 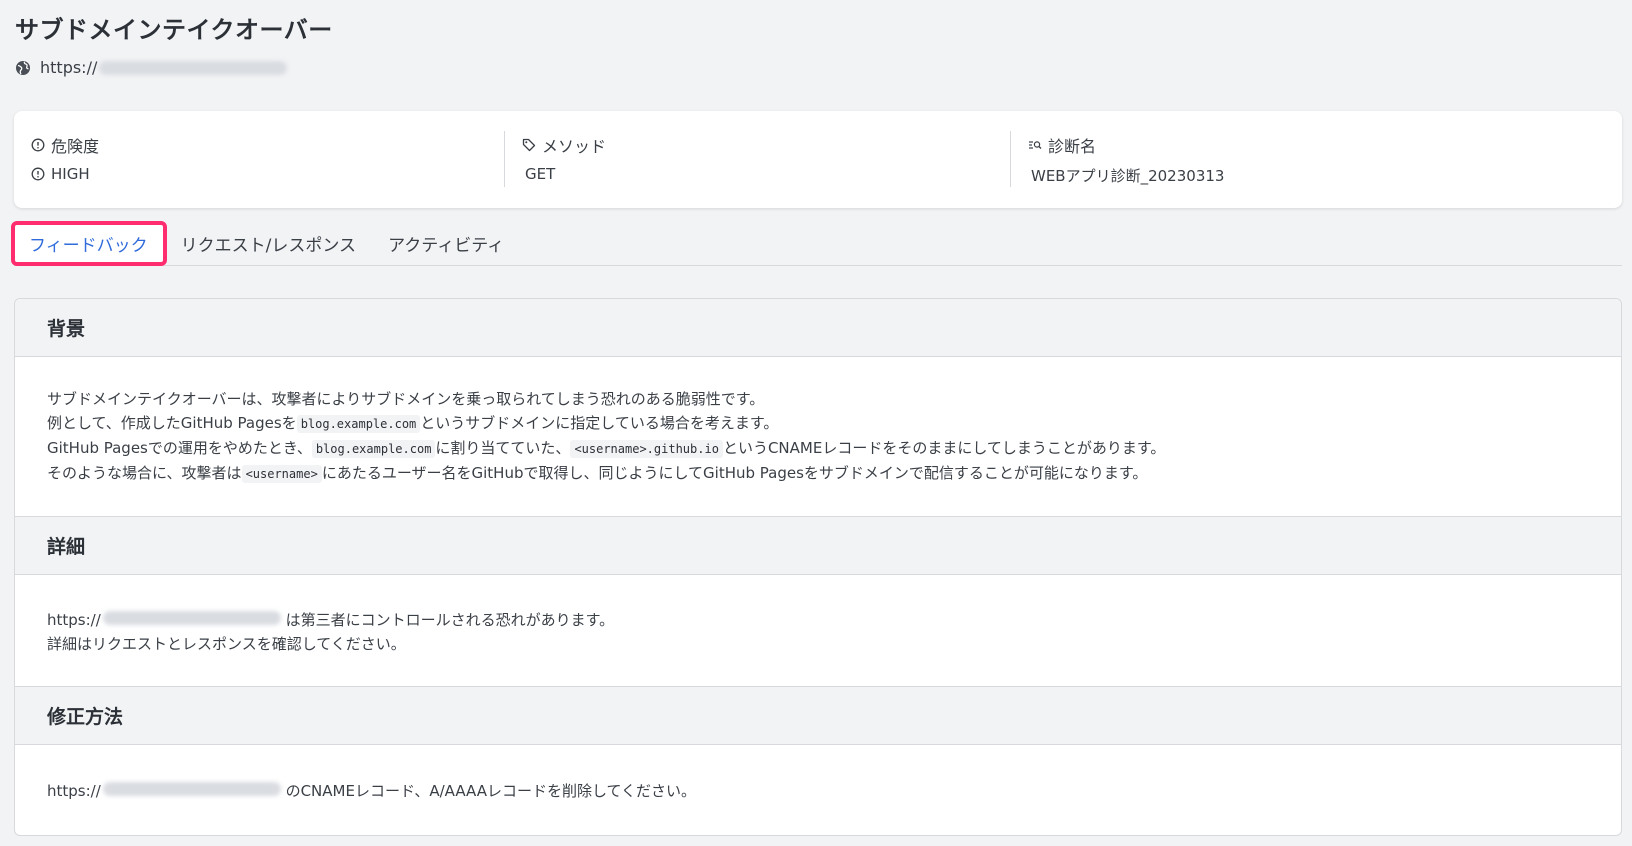 What do you see at coordinates (226, 644) in the screenshot?
I see `details-line-2: 詳細はリクエストとレスポンスを確認してください。` at bounding box center [226, 644].